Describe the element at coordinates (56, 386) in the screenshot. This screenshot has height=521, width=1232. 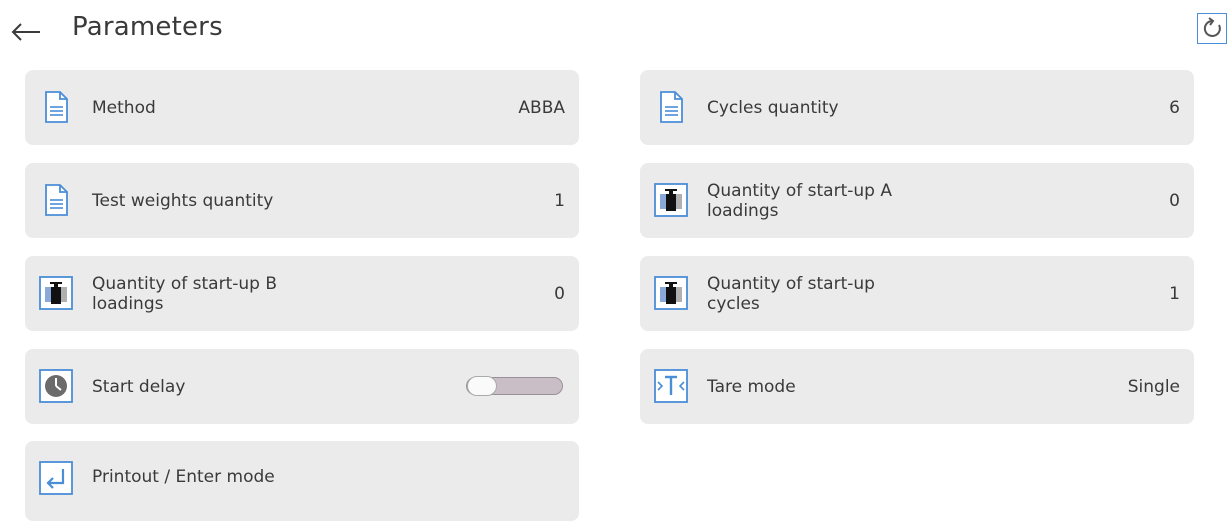
I see `clock-icon` at that location.